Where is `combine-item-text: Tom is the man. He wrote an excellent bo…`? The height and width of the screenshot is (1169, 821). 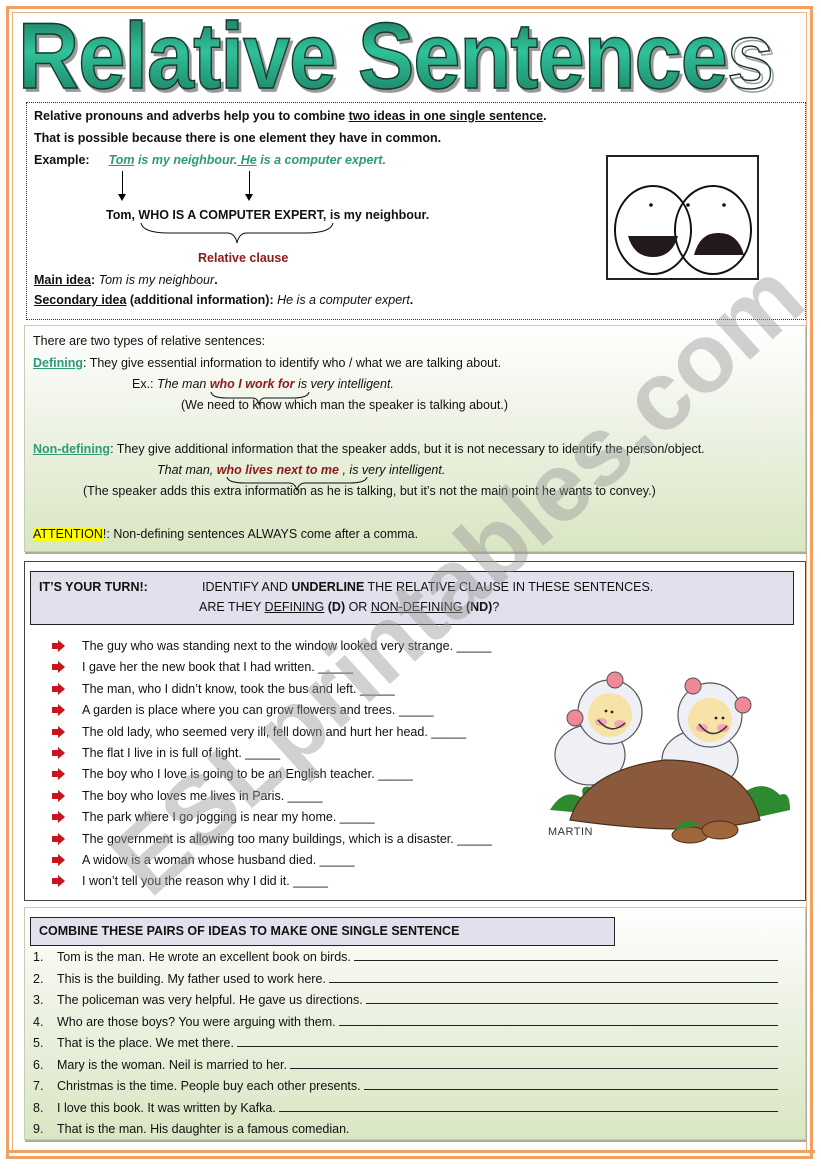
combine-item-text: Tom is the man. He wrote an excellent bo… is located at coordinates (206, 957).